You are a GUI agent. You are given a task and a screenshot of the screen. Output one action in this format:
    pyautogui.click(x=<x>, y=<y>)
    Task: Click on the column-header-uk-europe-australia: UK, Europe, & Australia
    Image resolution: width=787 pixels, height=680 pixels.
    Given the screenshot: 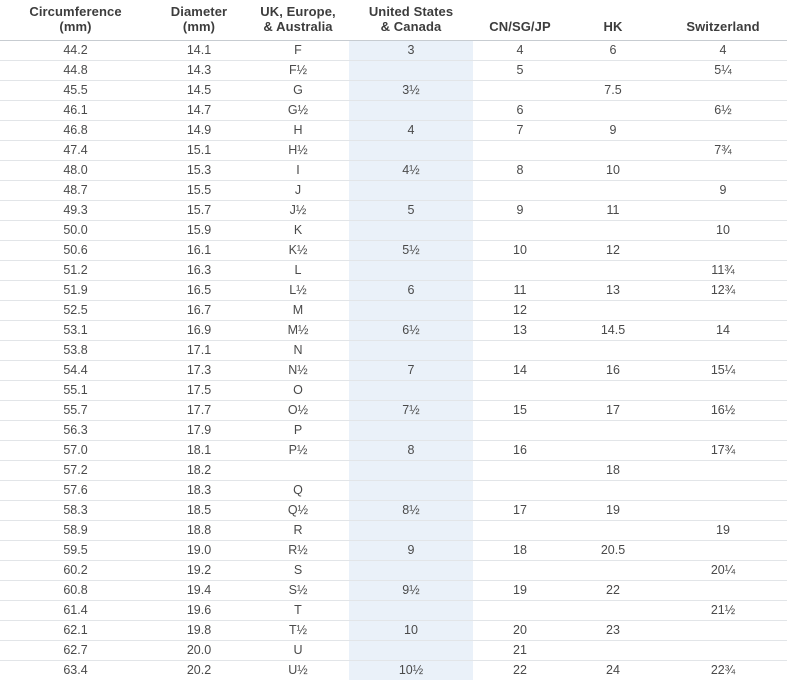 What is the action you would take?
    pyautogui.click(x=298, y=20)
    